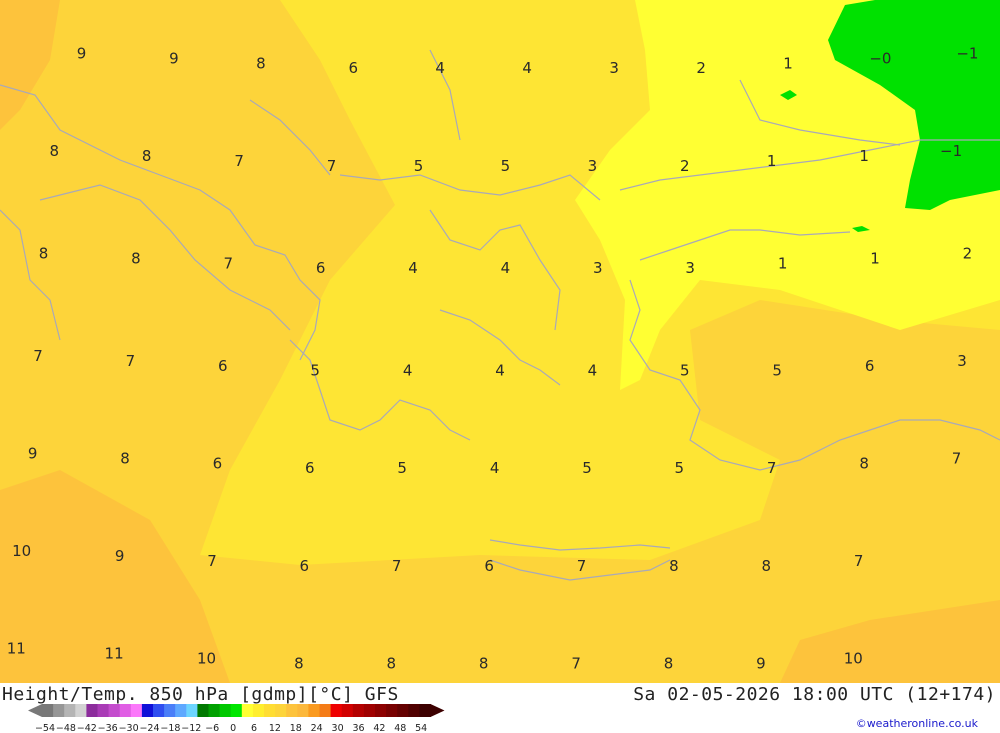 Image resolution: width=1000 pixels, height=733 pixels. I want to click on valid-time: Sa 02-05-2026 18:00 UTC (12+174), so click(814, 694).